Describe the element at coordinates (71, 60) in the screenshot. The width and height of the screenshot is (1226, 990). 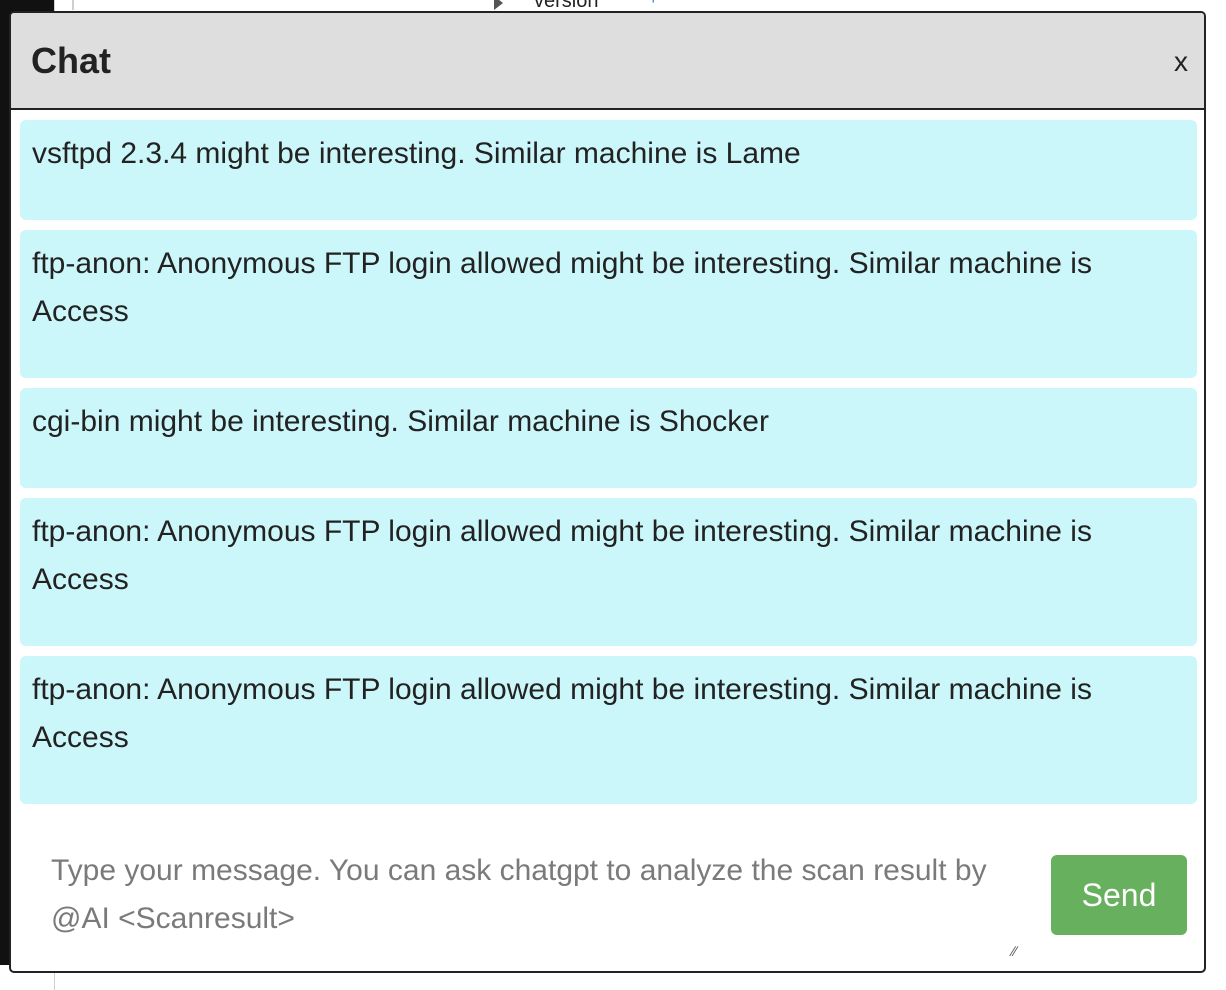
I see `chat-title: Chat` at that location.